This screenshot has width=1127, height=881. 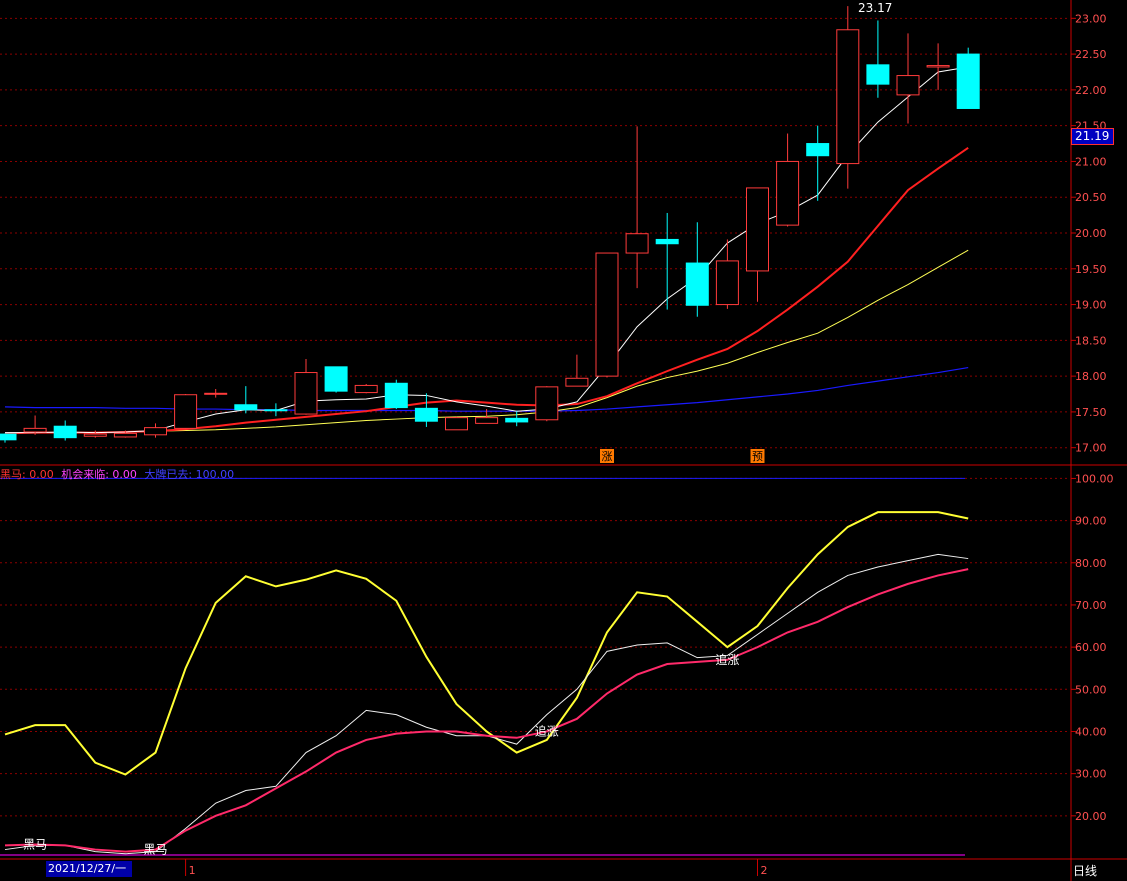 I want to click on price-tick-label: 20.00, so click(x=1091, y=233).